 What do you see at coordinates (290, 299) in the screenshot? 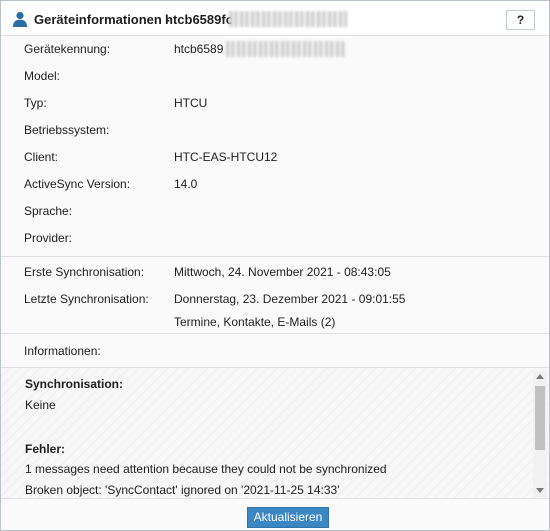
I see `last-sync-value: Donnerstag, 23. Dezember 2021 - 09:01:55` at bounding box center [290, 299].